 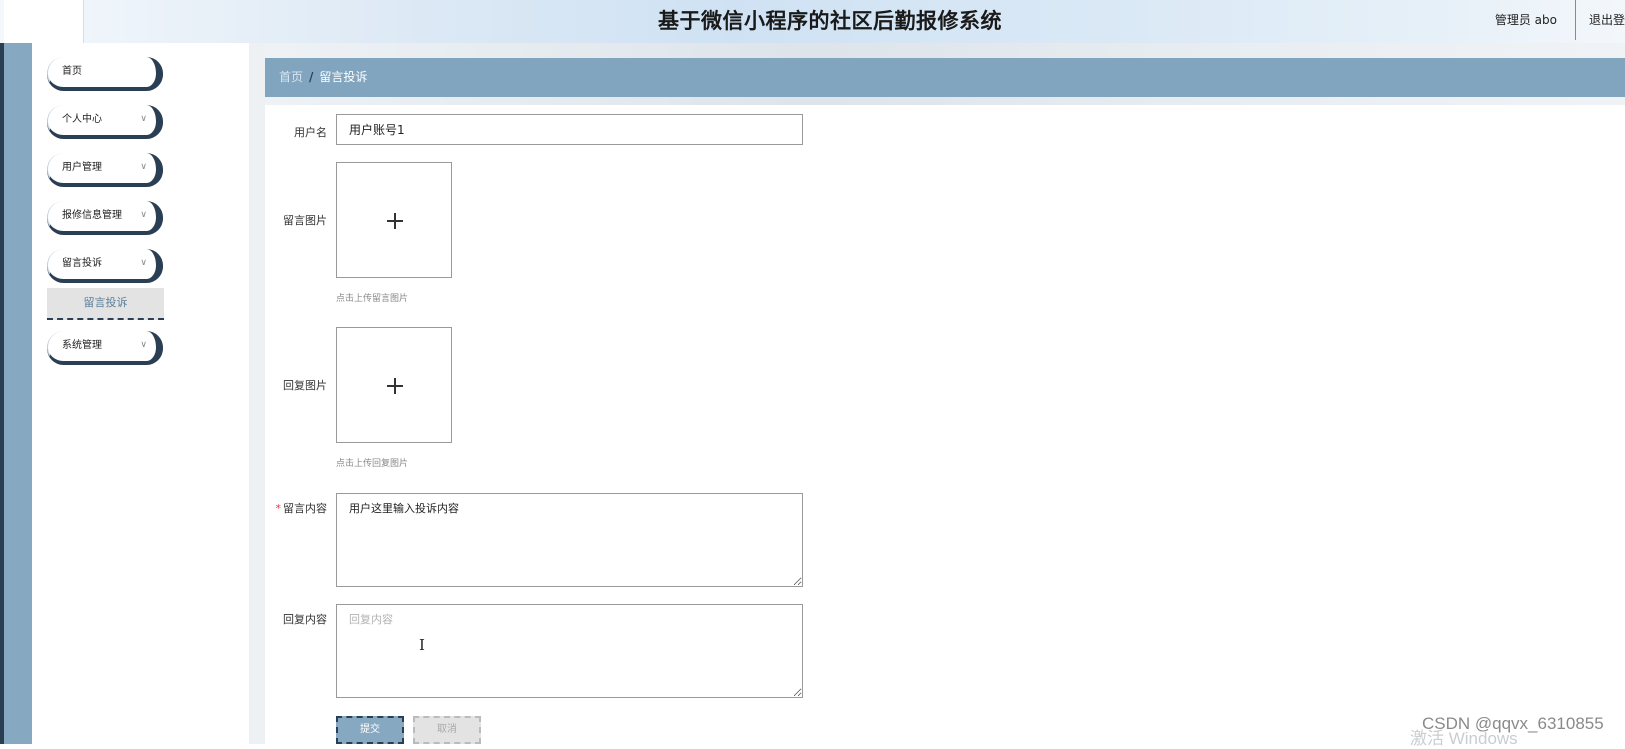 I want to click on message-content-label: * 留言内容, so click(x=301, y=508).